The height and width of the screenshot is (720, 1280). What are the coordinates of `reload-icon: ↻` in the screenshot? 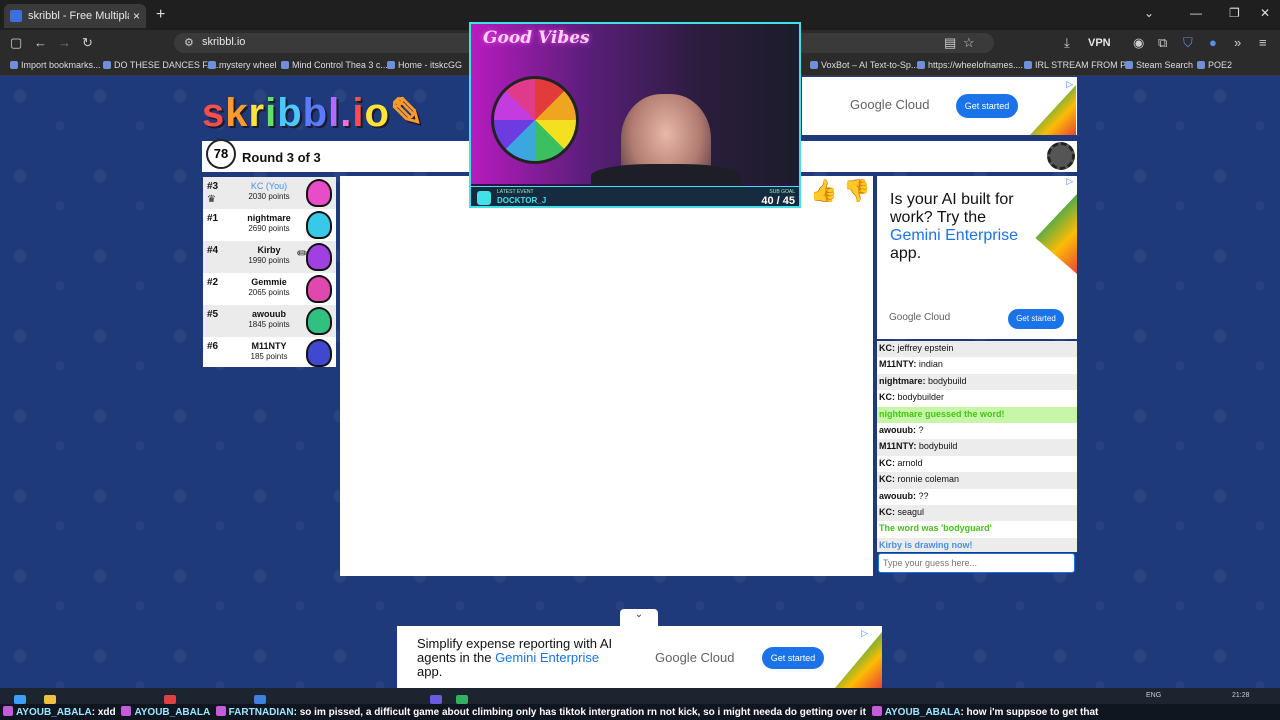 It's located at (87, 43).